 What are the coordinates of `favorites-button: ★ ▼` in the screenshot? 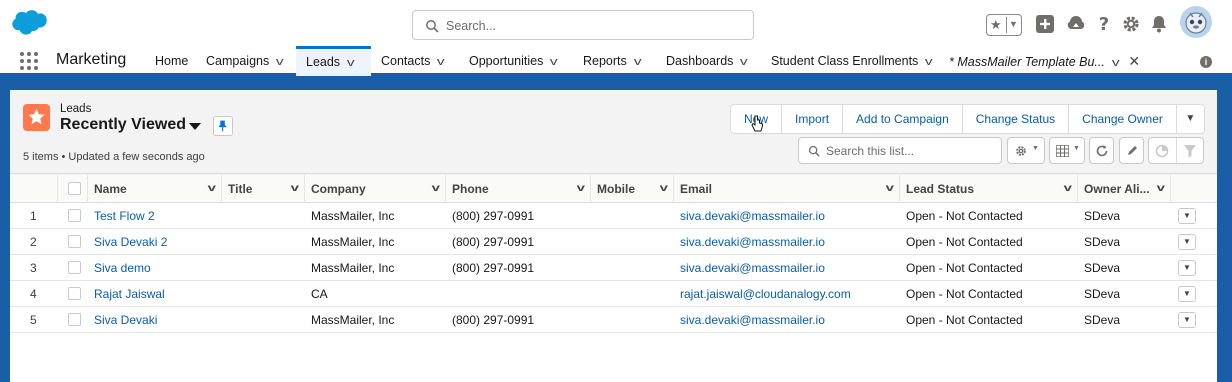 It's located at (1004, 25).